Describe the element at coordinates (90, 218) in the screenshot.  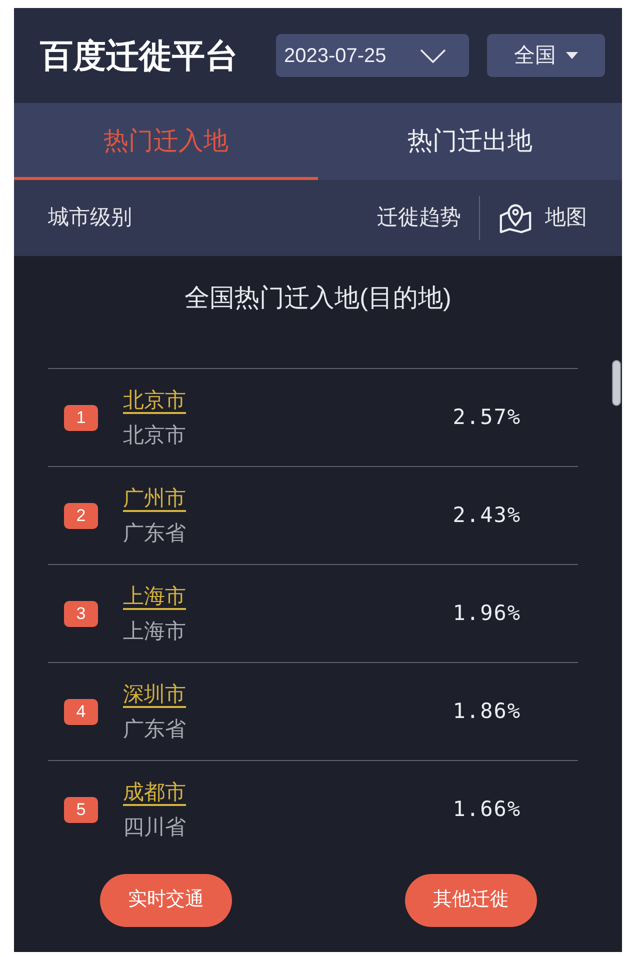
I see `city-level-label: 城市级别` at that location.